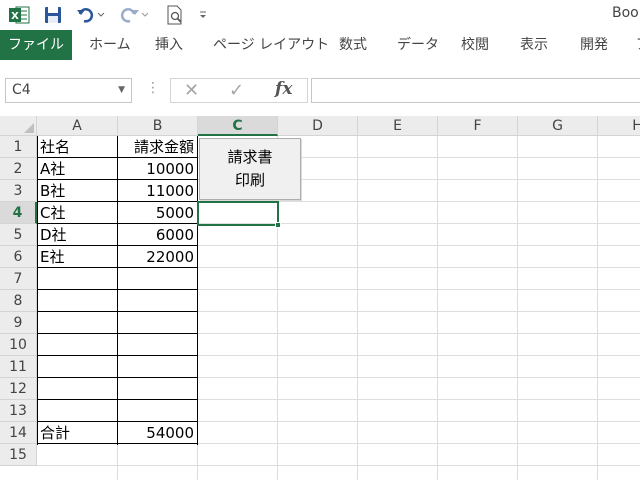 Image resolution: width=640 pixels, height=480 pixels. I want to click on tab-file: ファイル, so click(36, 45).